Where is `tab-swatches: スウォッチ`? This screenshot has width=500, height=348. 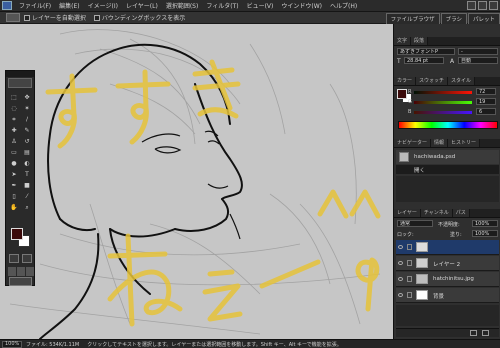
tab-swatches: スウォッチ is located at coordinates (432, 81).